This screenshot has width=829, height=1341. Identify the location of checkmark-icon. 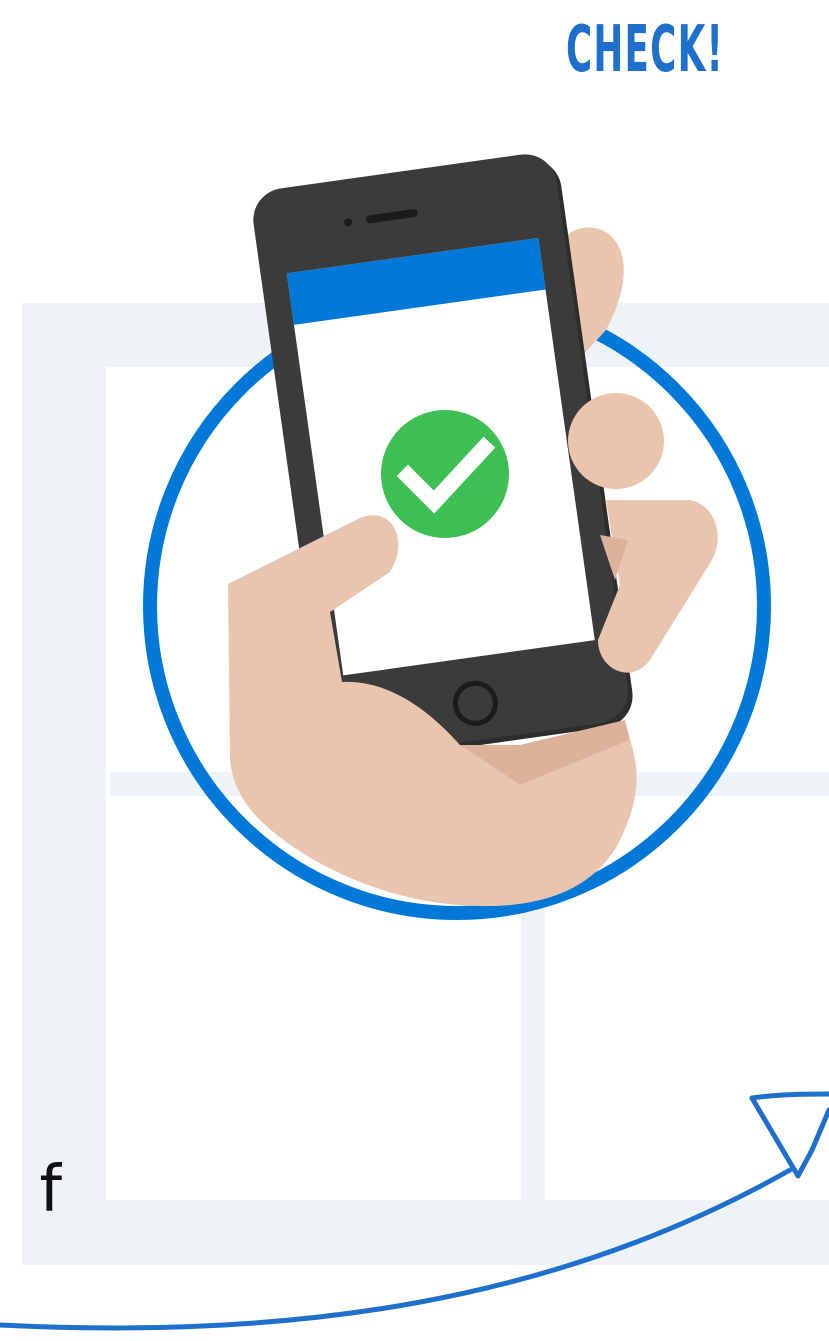
(445, 474).